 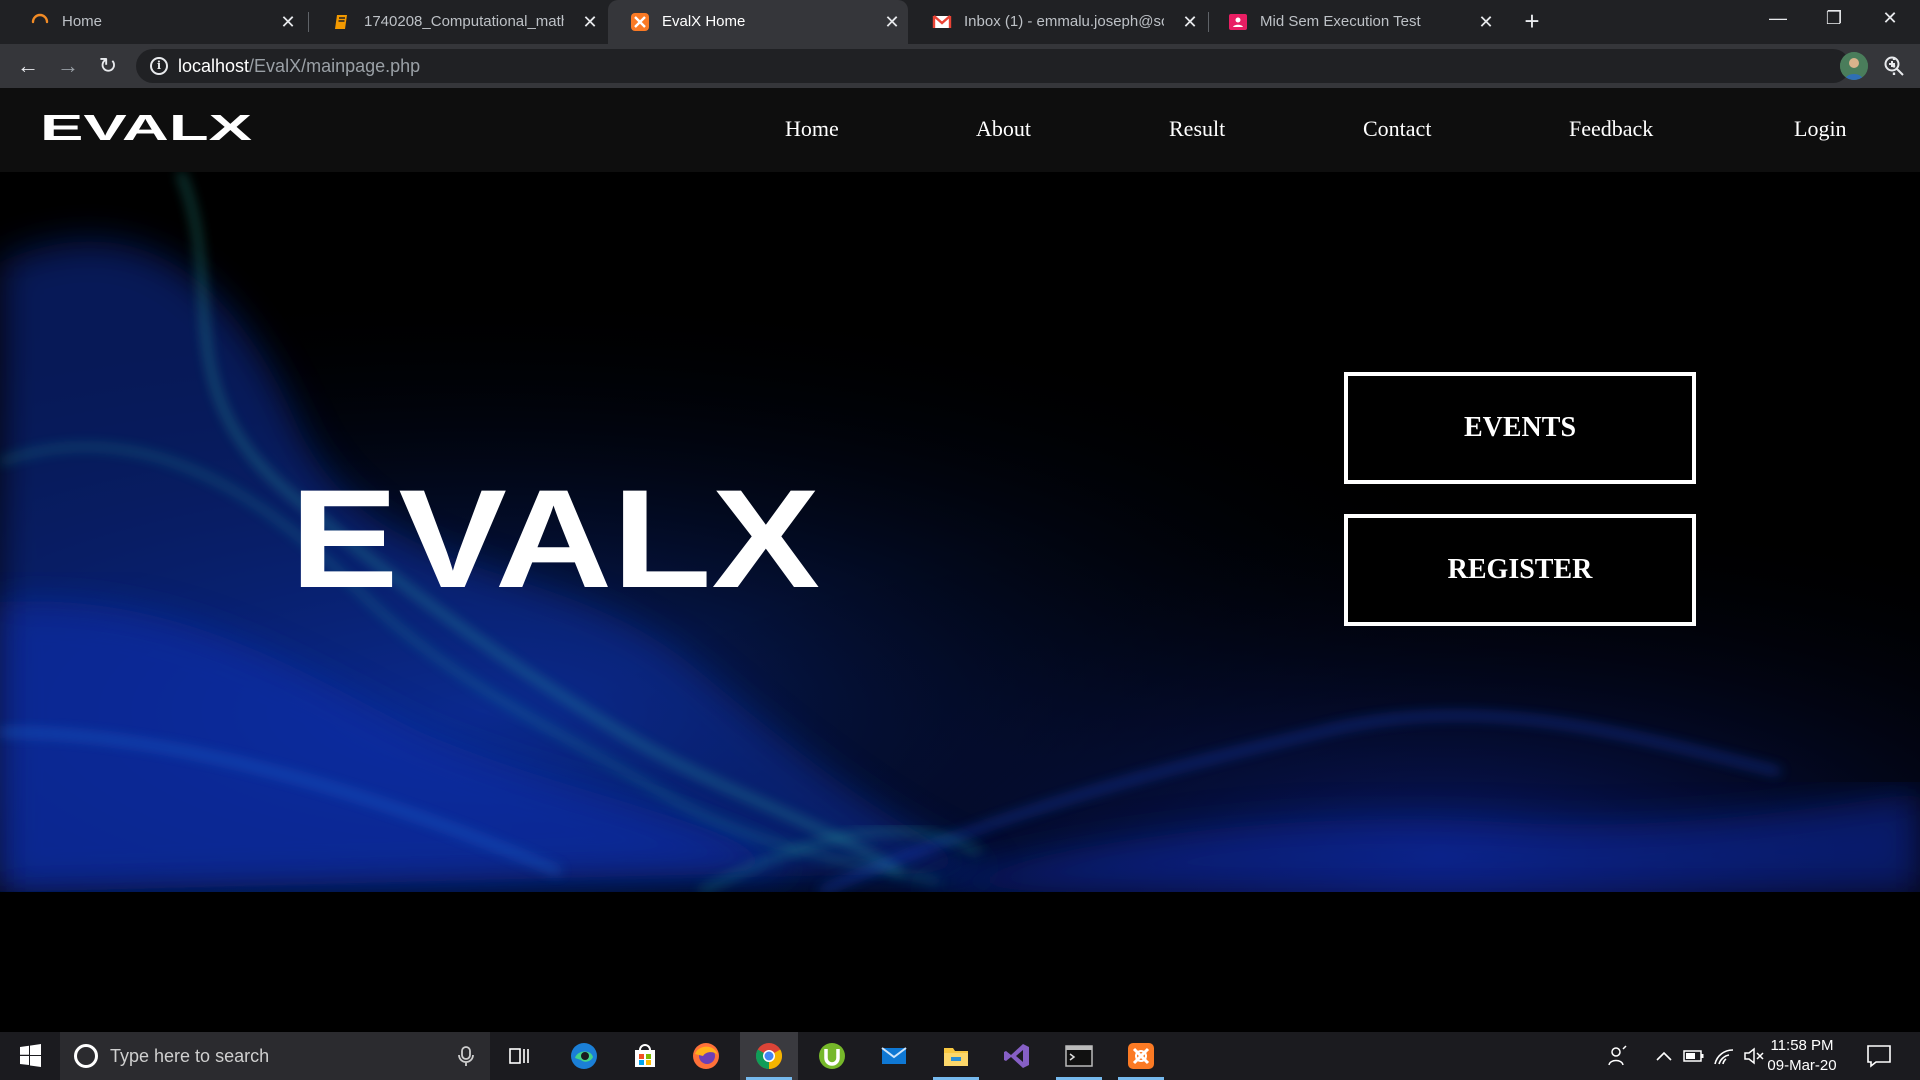 I want to click on forward-icon: →, so click(x=68, y=66).